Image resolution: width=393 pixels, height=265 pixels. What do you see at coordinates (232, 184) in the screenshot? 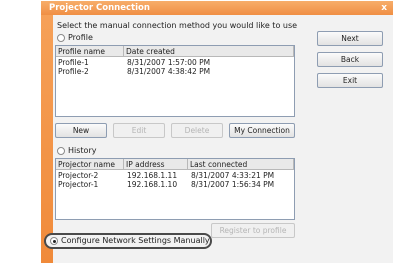
I see `history-row-2-date: 8/31/2007 1:56:34 PM` at bounding box center [232, 184].